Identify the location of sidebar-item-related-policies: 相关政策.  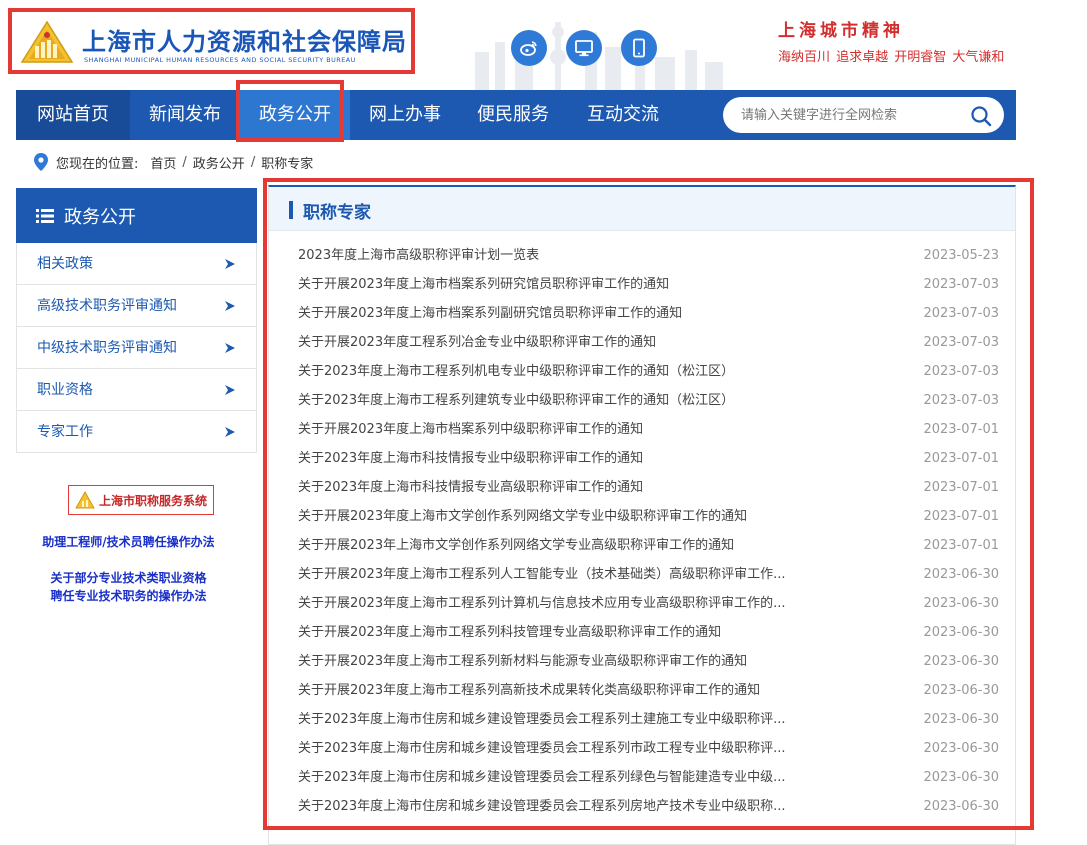
(136, 264).